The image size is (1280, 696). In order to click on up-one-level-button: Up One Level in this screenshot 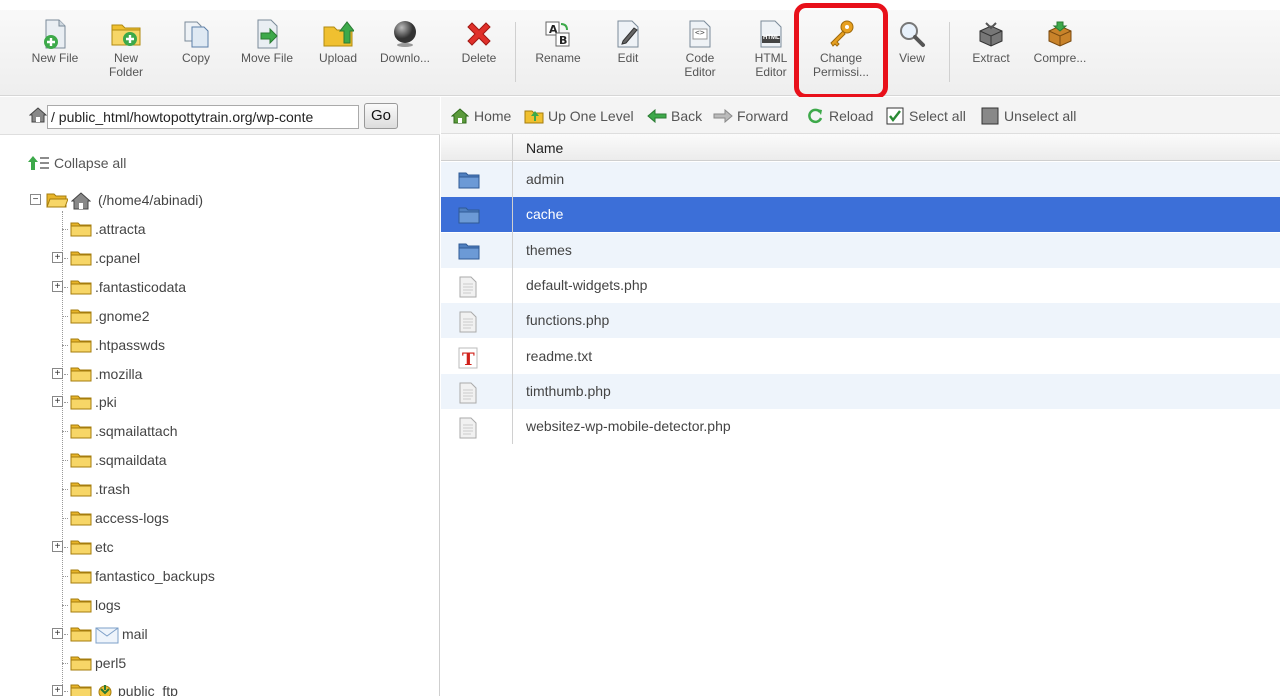, I will do `click(579, 116)`.